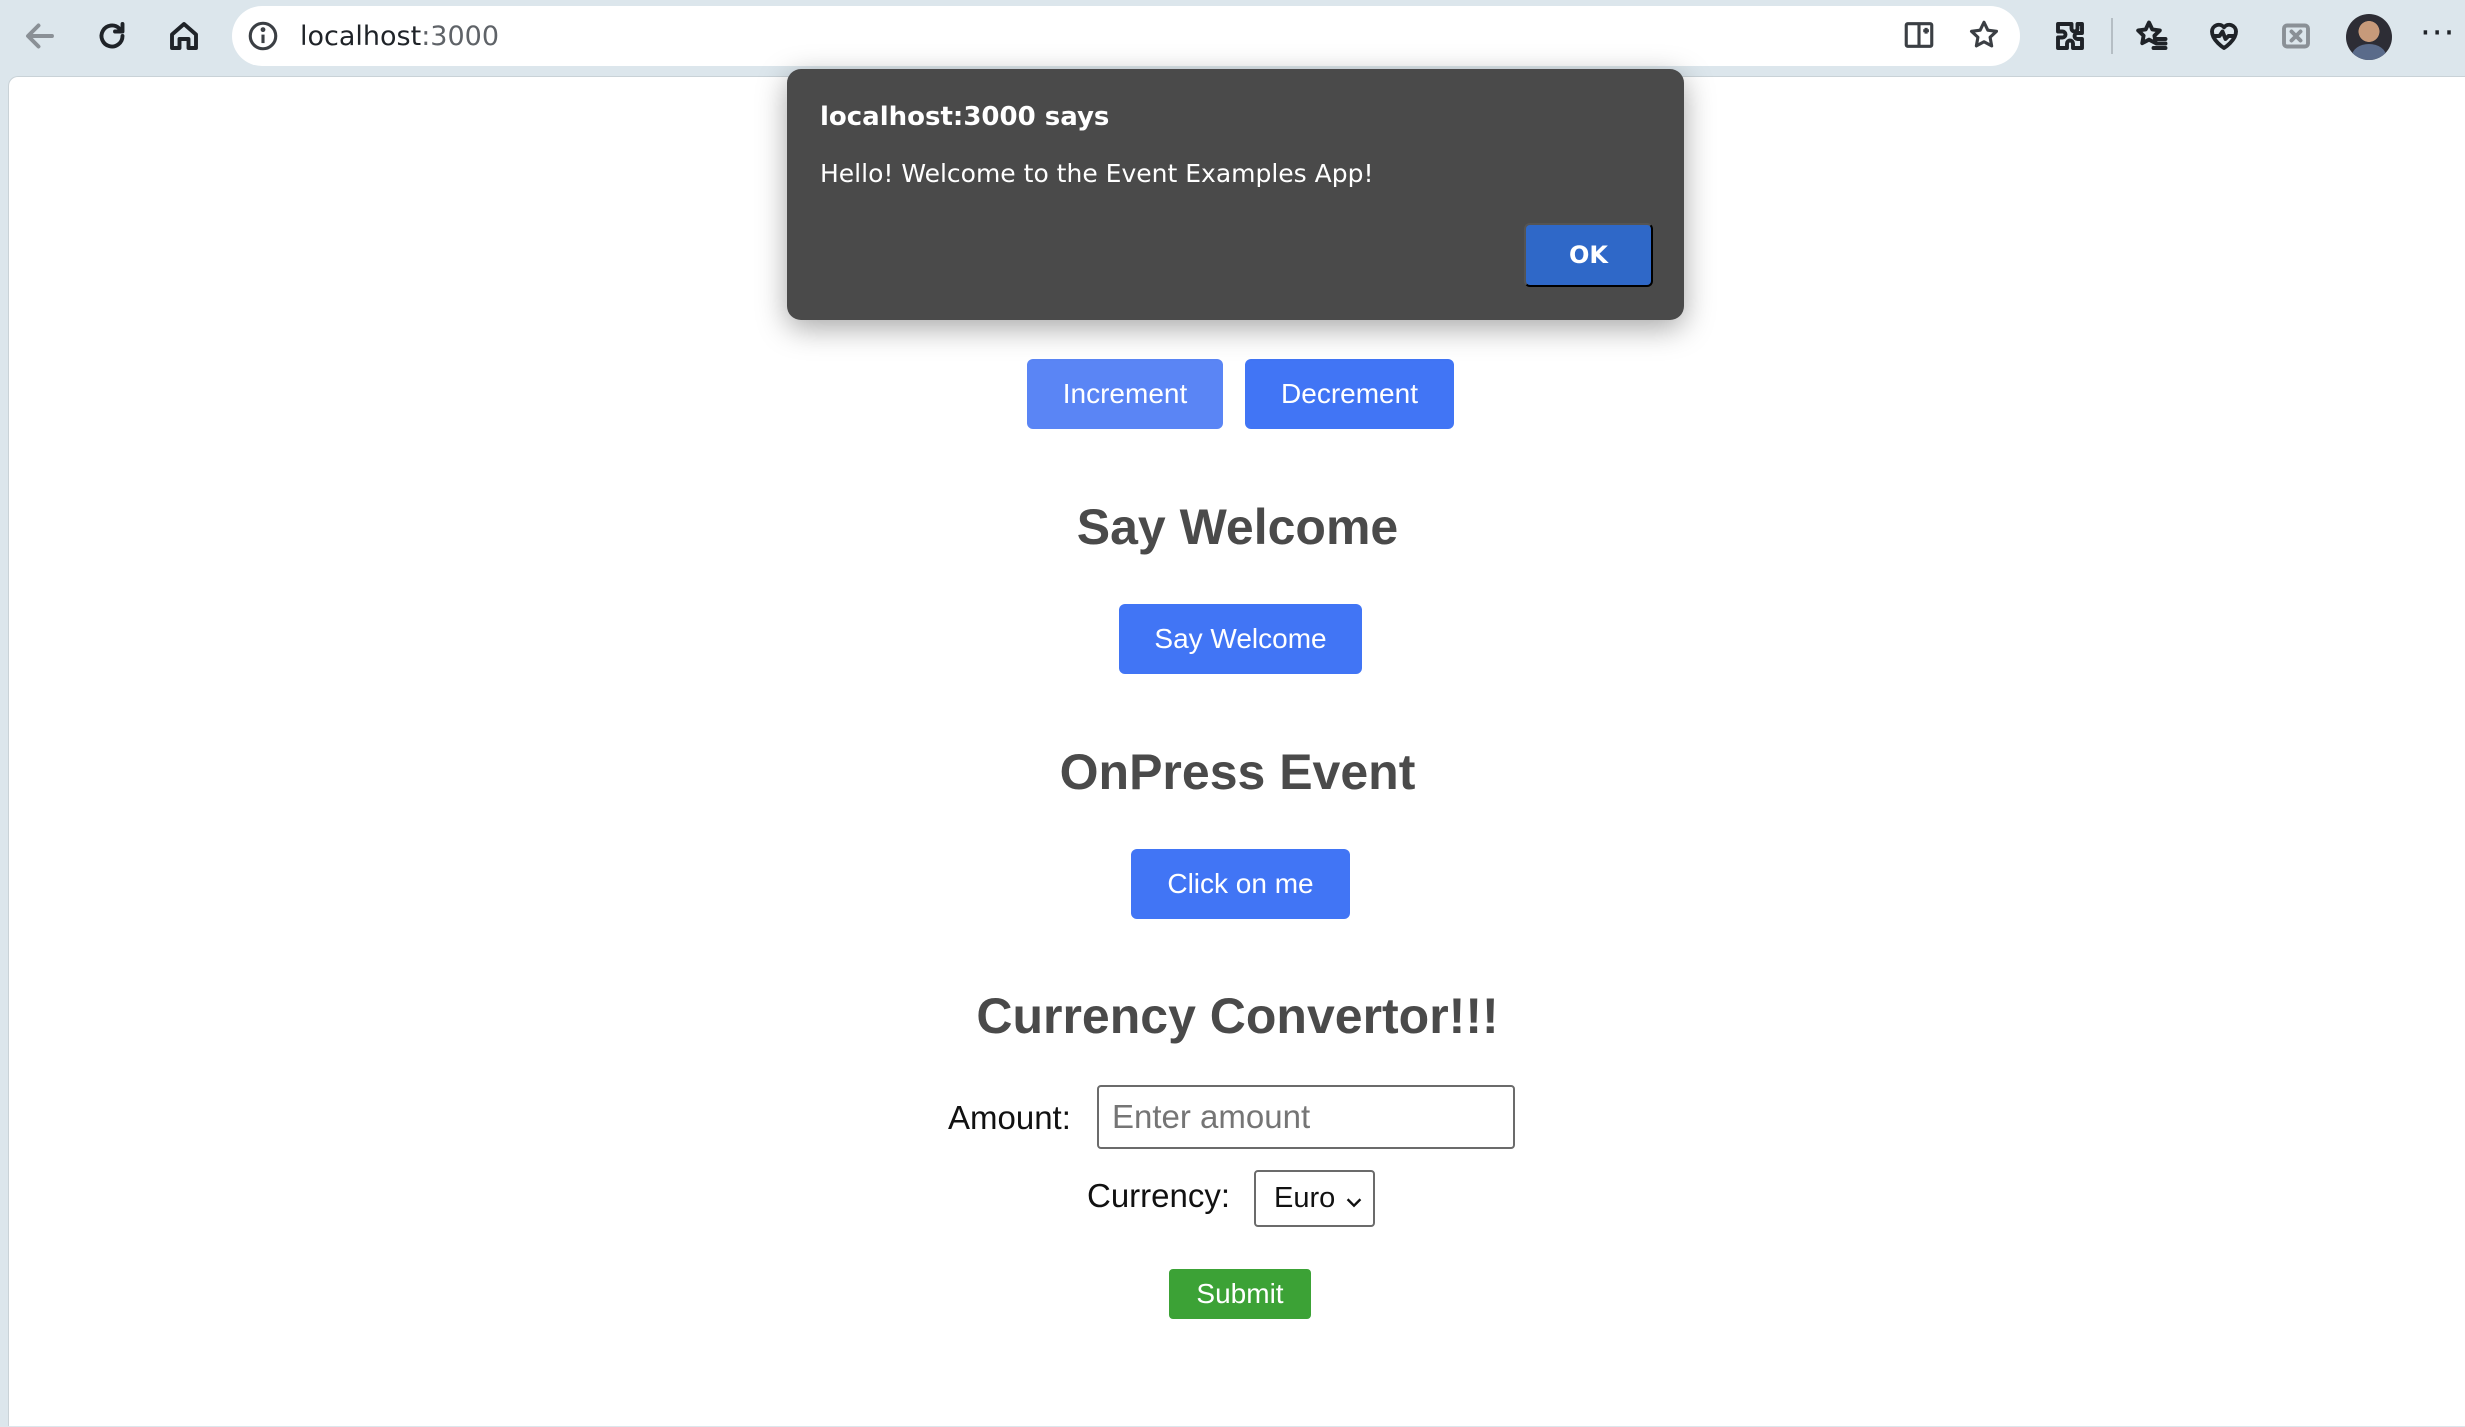  I want to click on favorites-icon, so click(2152, 36).